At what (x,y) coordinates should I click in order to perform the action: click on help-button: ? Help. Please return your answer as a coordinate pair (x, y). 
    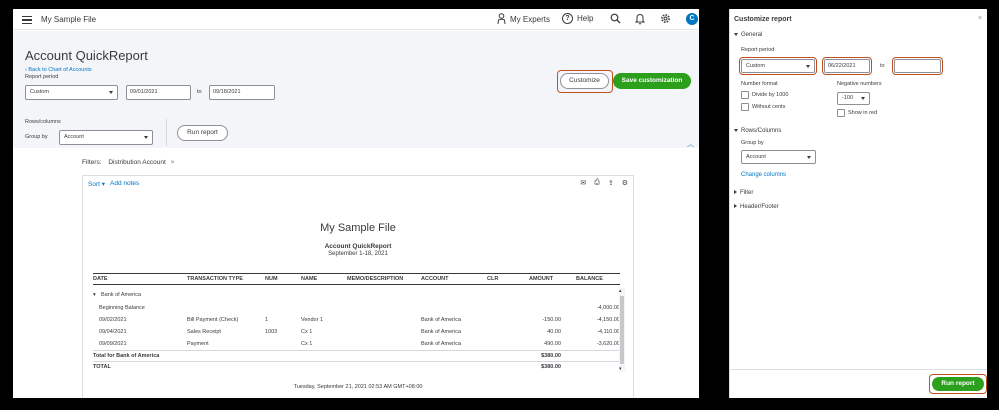
    Looking at the image, I should click on (577, 18).